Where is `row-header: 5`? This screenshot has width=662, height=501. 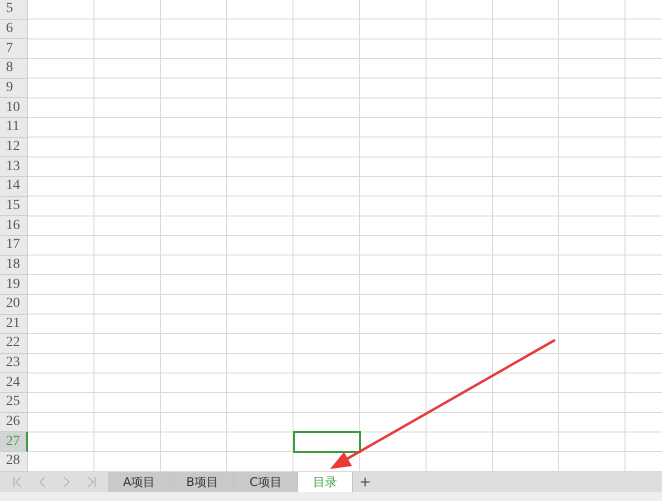 row-header: 5 is located at coordinates (14, 10).